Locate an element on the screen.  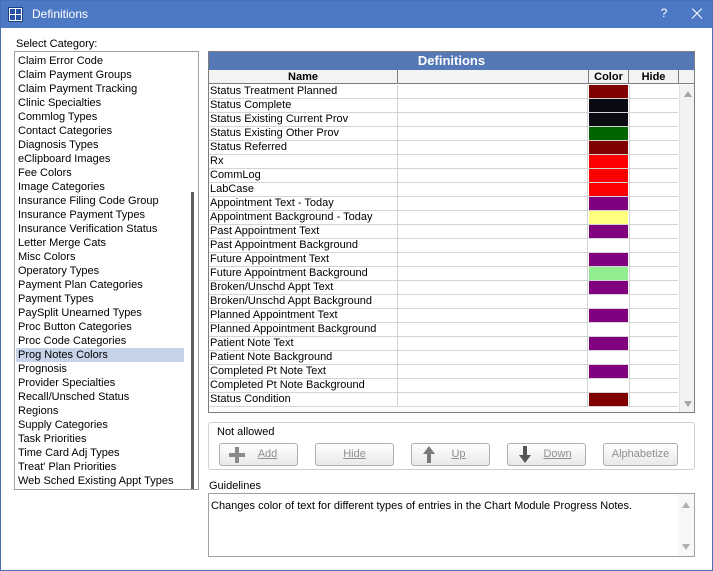
category-item: Regions is located at coordinates (100, 411).